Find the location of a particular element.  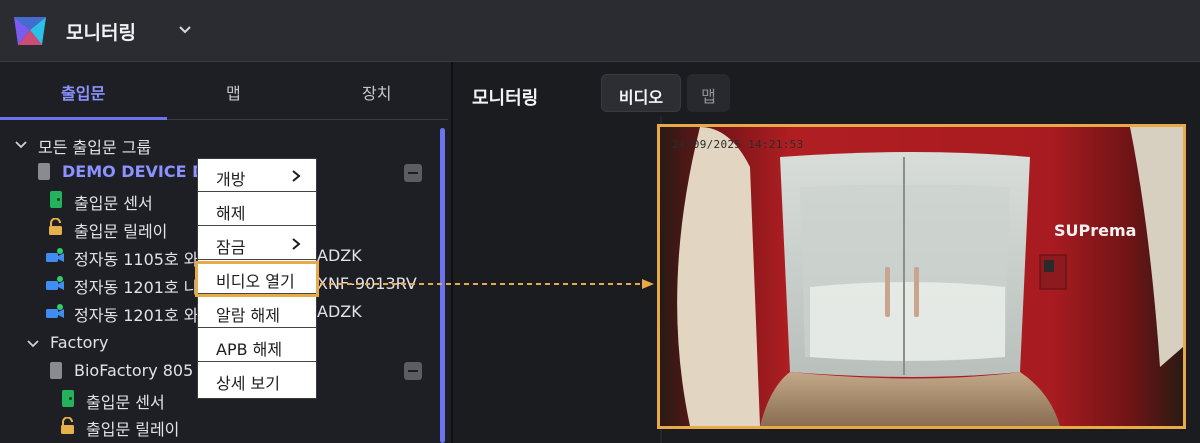

top-bar: 모니터링 is located at coordinates (600, 31).